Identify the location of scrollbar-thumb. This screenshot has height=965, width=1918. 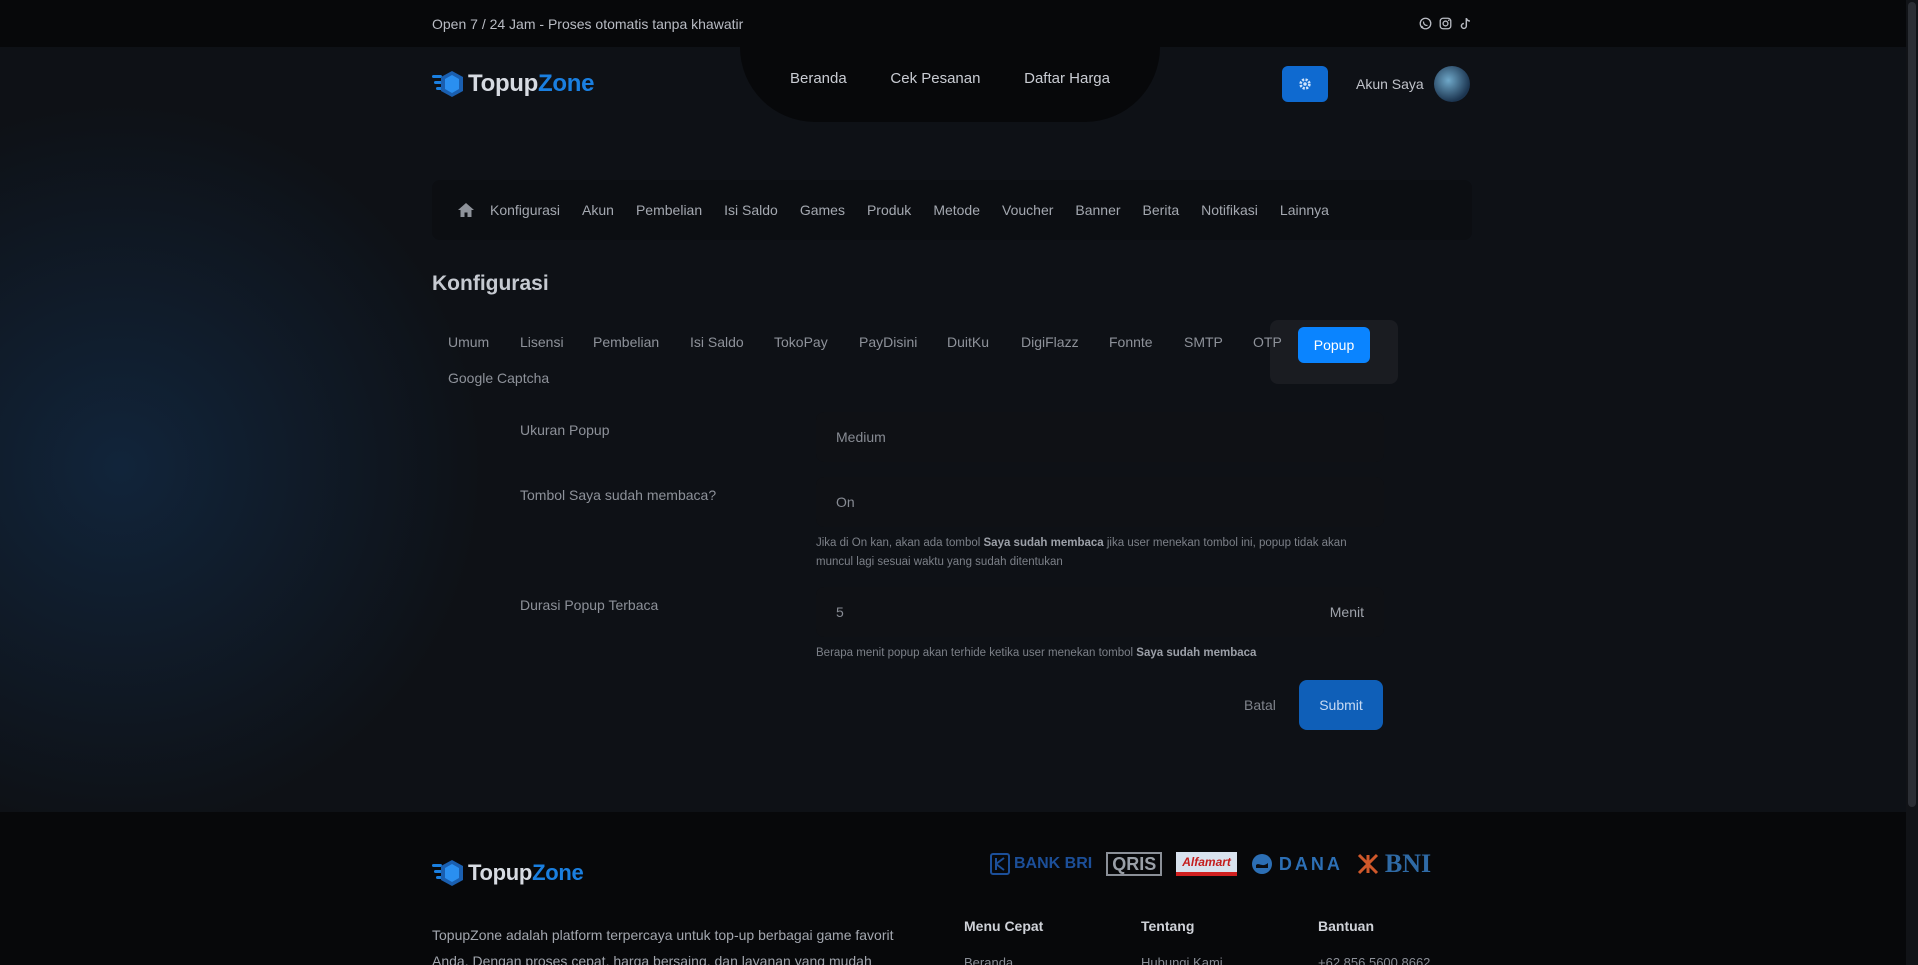
(1912, 404).